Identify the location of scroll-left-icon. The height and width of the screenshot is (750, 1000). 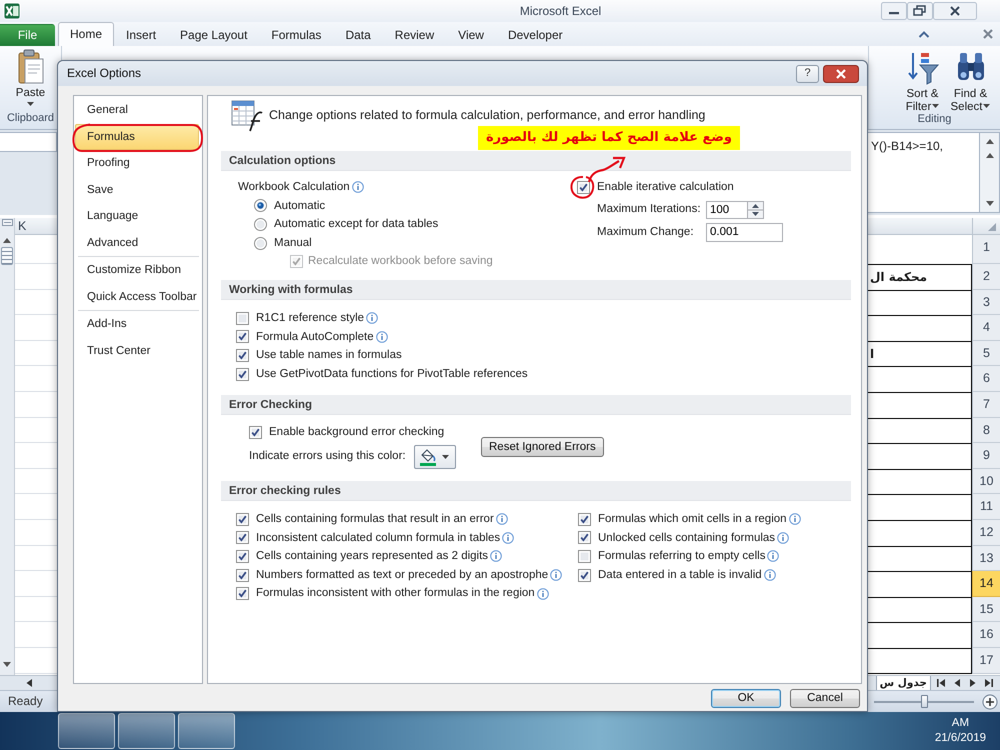
(29, 683).